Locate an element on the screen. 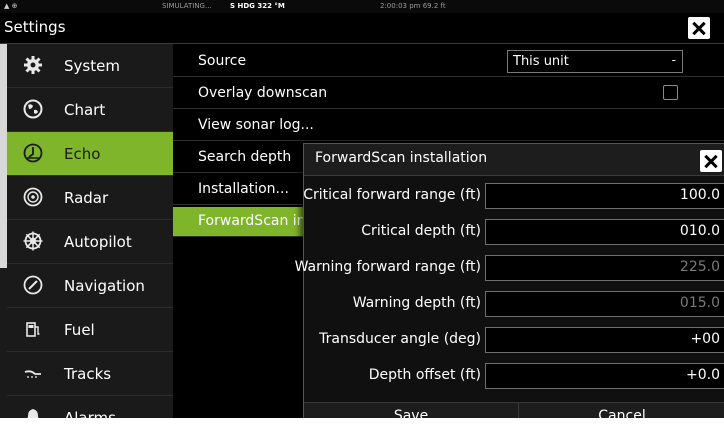  helm-icon is located at coordinates (33, 241).